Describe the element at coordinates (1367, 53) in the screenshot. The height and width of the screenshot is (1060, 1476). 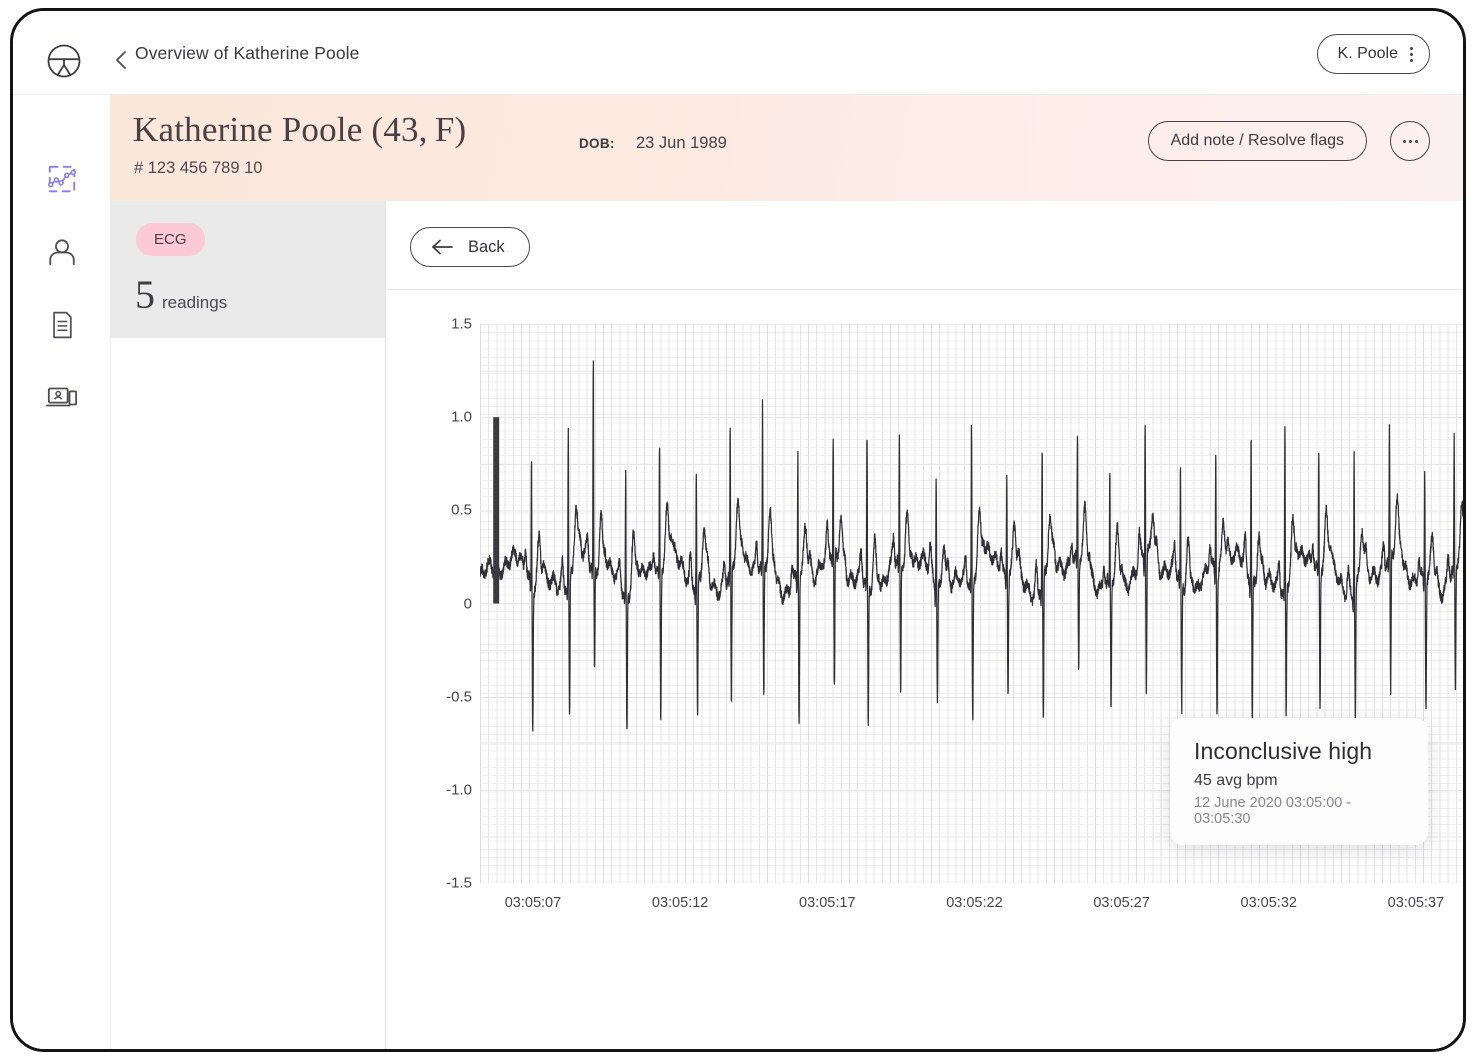
I see `user-chip-label: K. Poole` at that location.